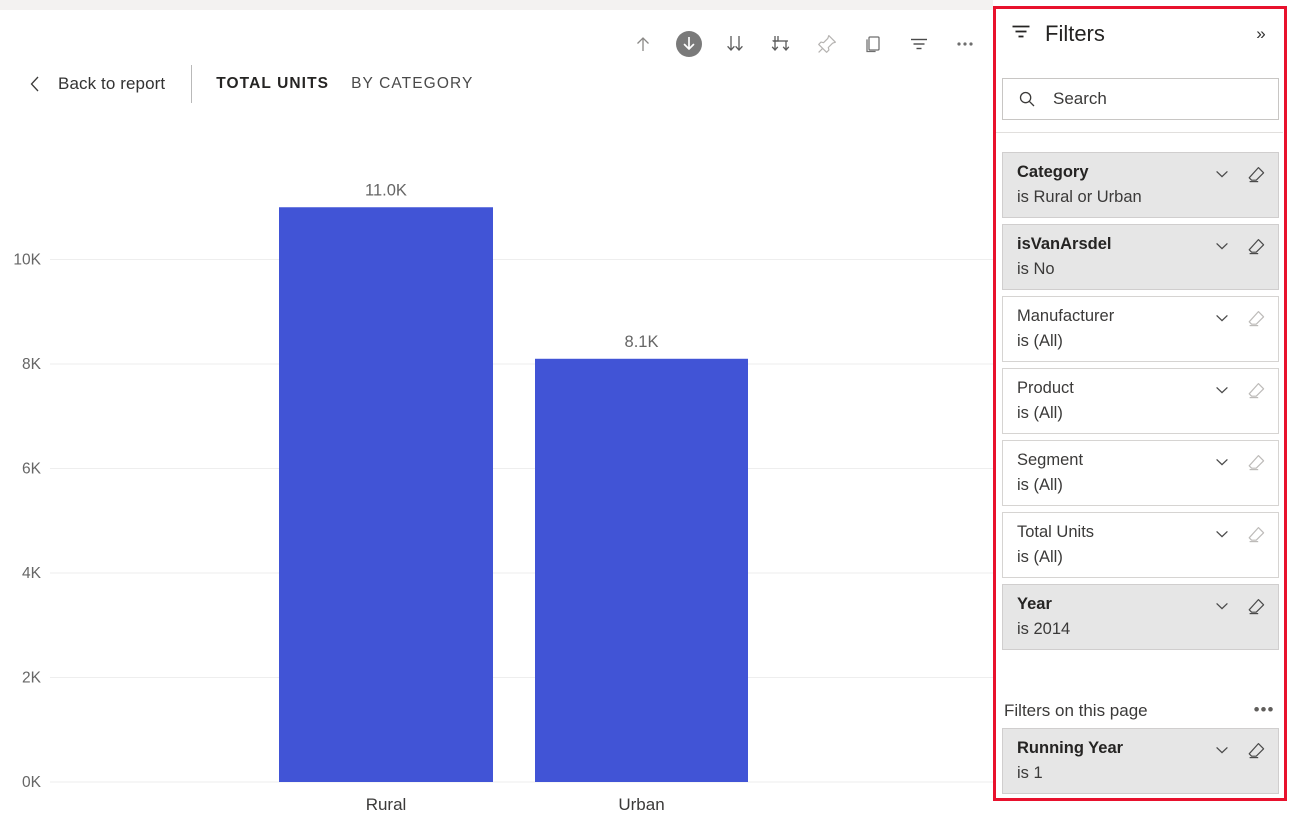  What do you see at coordinates (1140, 401) in the screenshot?
I see `filter-card: Product is (All)` at bounding box center [1140, 401].